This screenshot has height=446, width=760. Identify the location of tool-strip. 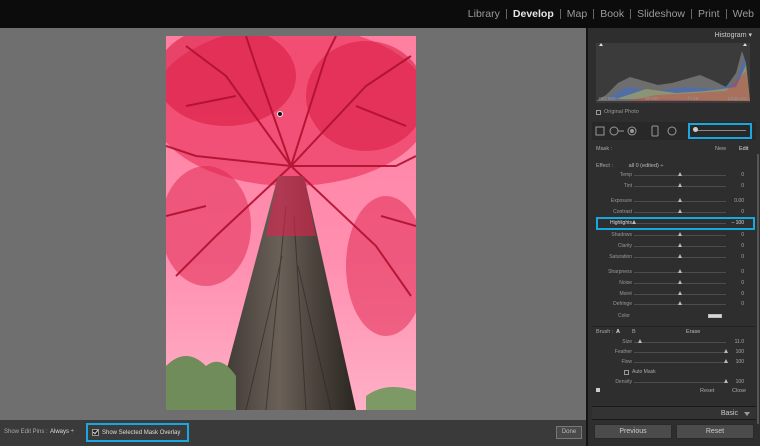
(674, 131).